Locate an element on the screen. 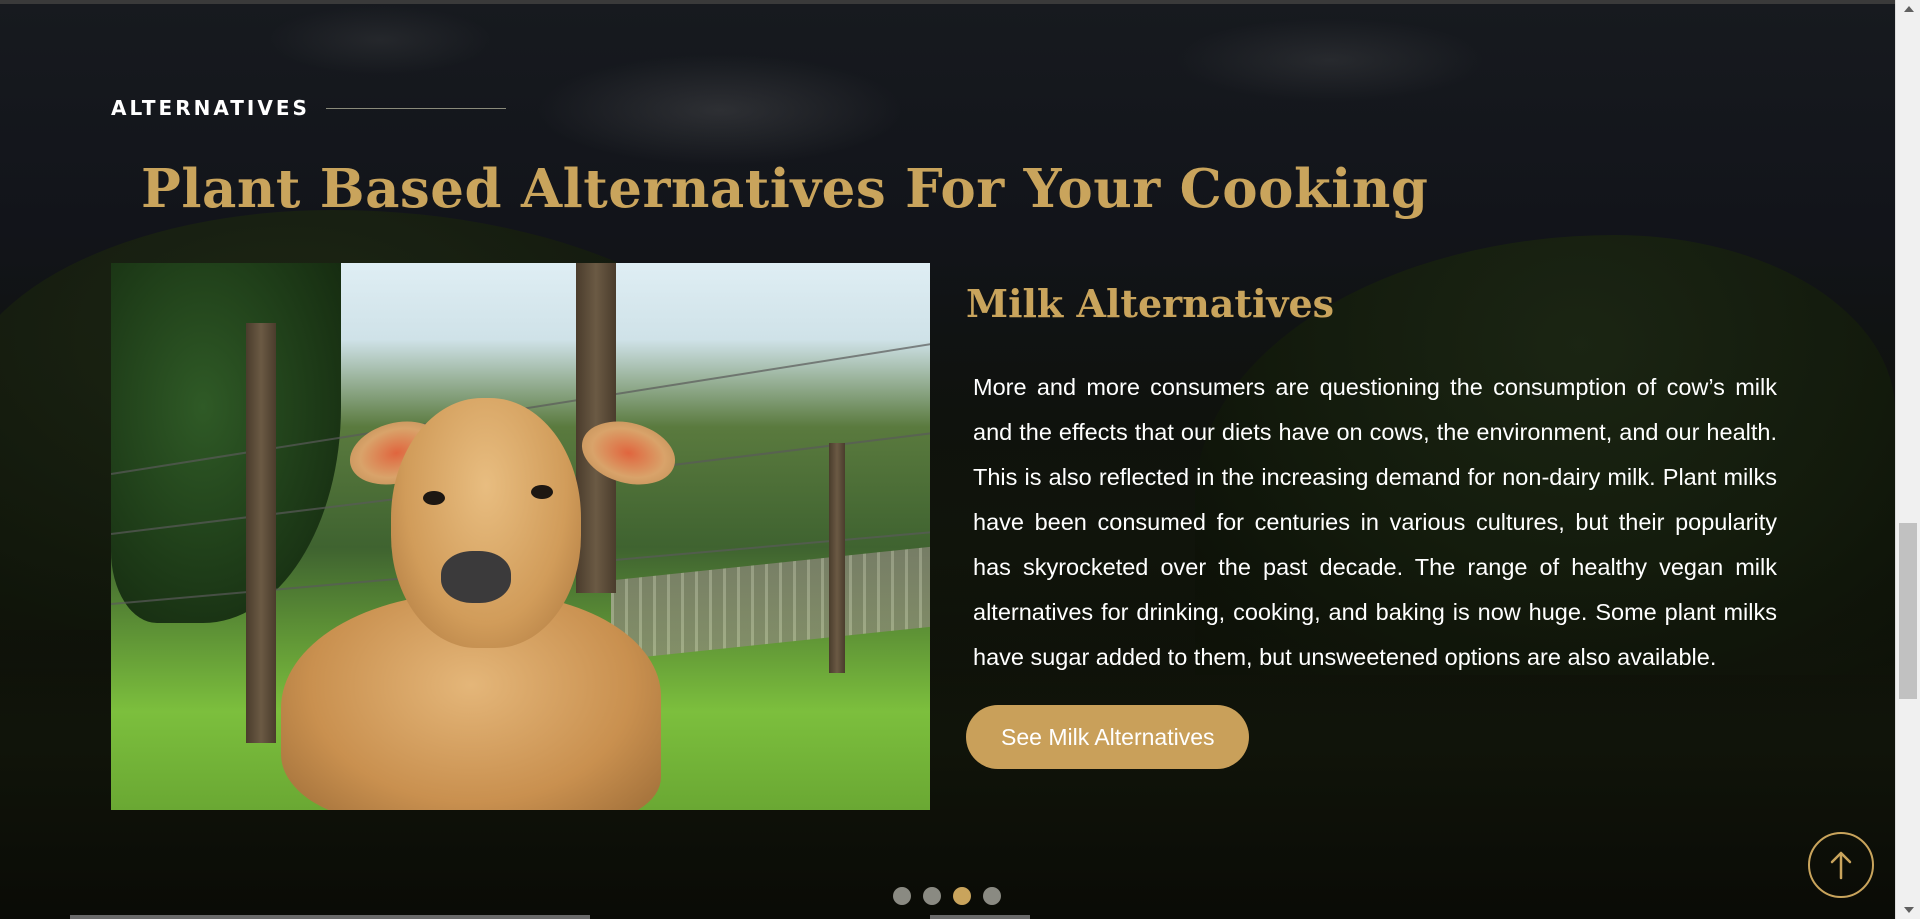 This screenshot has height=919, width=1920. eyebrow-divider is located at coordinates (415, 108).